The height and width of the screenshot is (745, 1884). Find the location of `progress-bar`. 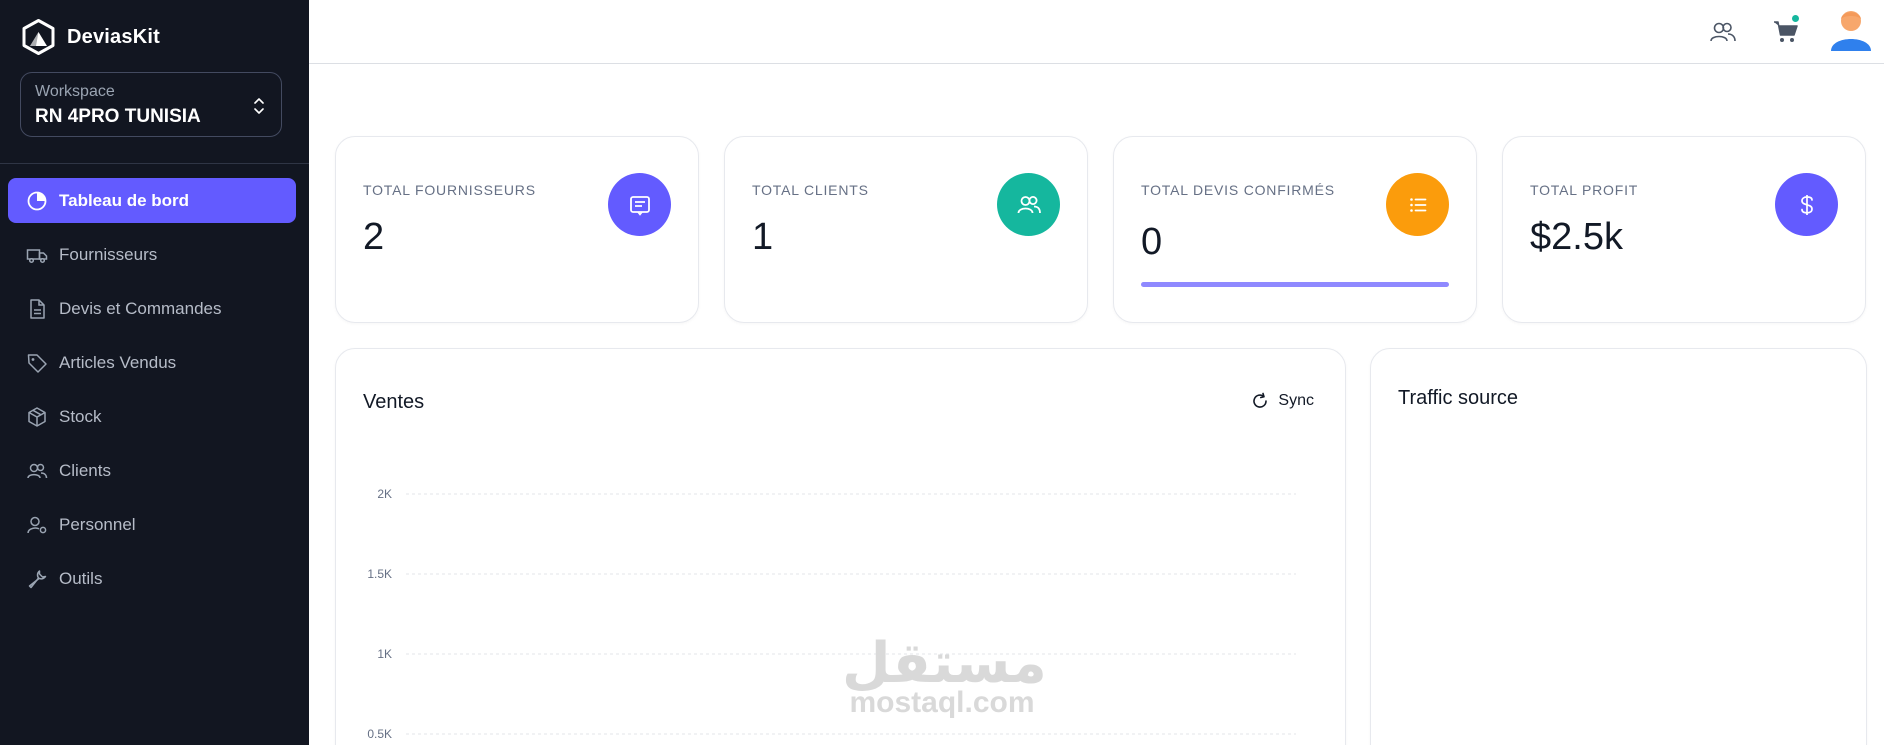

progress-bar is located at coordinates (1295, 284).